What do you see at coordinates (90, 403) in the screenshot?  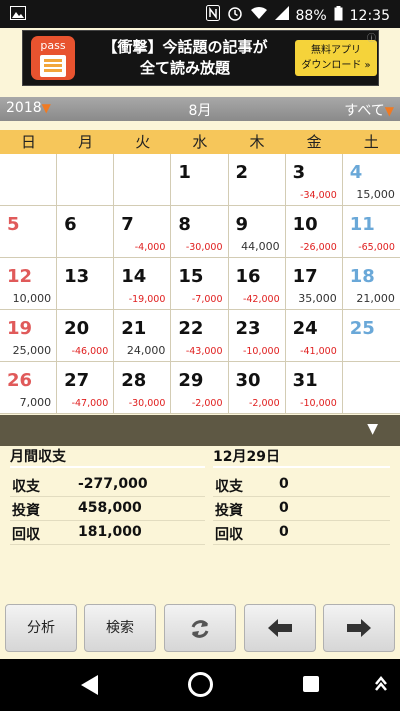 I see `day-balance: -47,000` at bounding box center [90, 403].